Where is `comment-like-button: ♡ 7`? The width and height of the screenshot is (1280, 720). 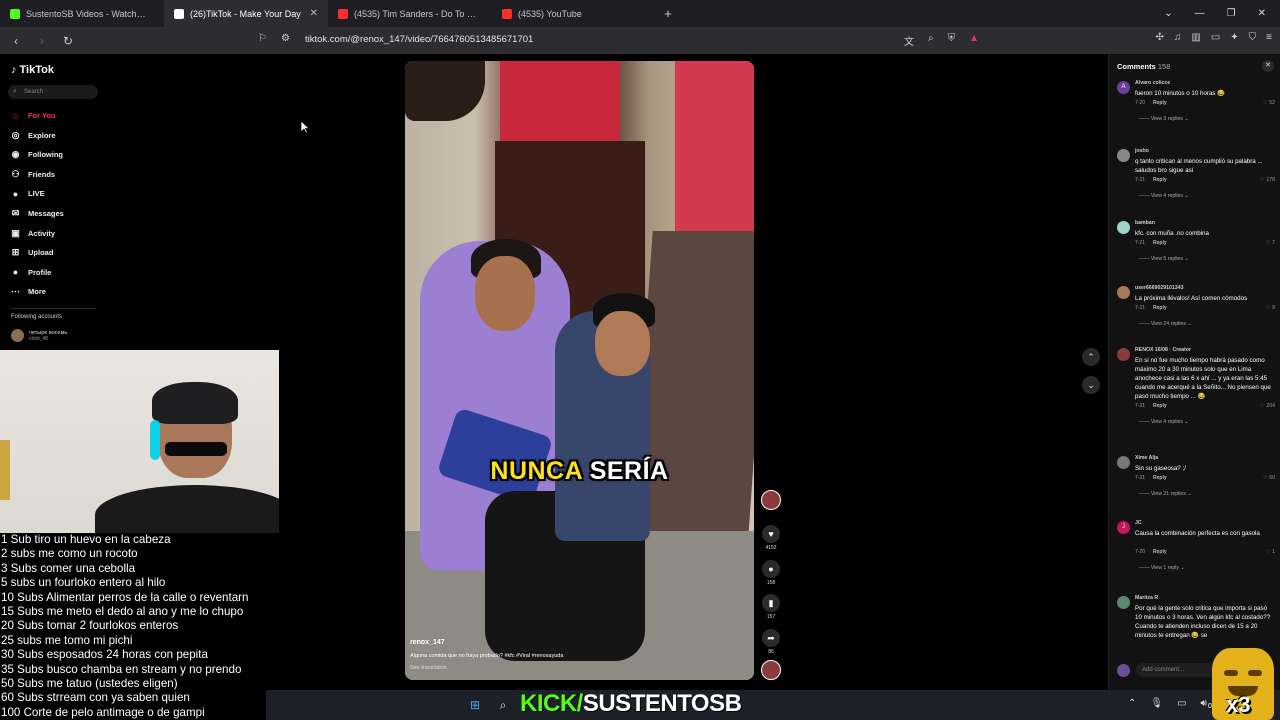
comment-like-button: ♡ 7 is located at coordinates (1270, 243).